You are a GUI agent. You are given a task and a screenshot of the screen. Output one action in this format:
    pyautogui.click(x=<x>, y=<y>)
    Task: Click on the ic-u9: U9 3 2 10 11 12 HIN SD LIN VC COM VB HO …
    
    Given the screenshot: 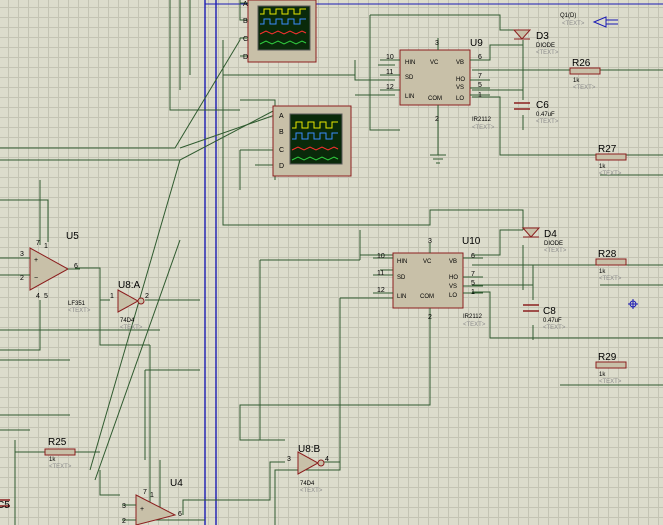 What is the action you would take?
    pyautogui.click(x=437, y=84)
    